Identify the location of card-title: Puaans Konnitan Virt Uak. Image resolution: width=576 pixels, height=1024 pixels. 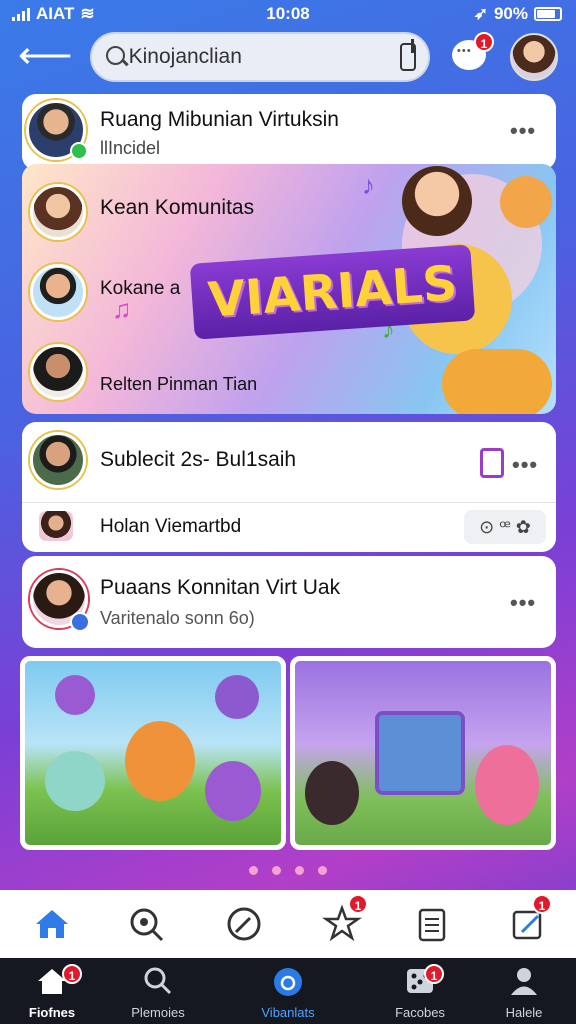
(220, 587).